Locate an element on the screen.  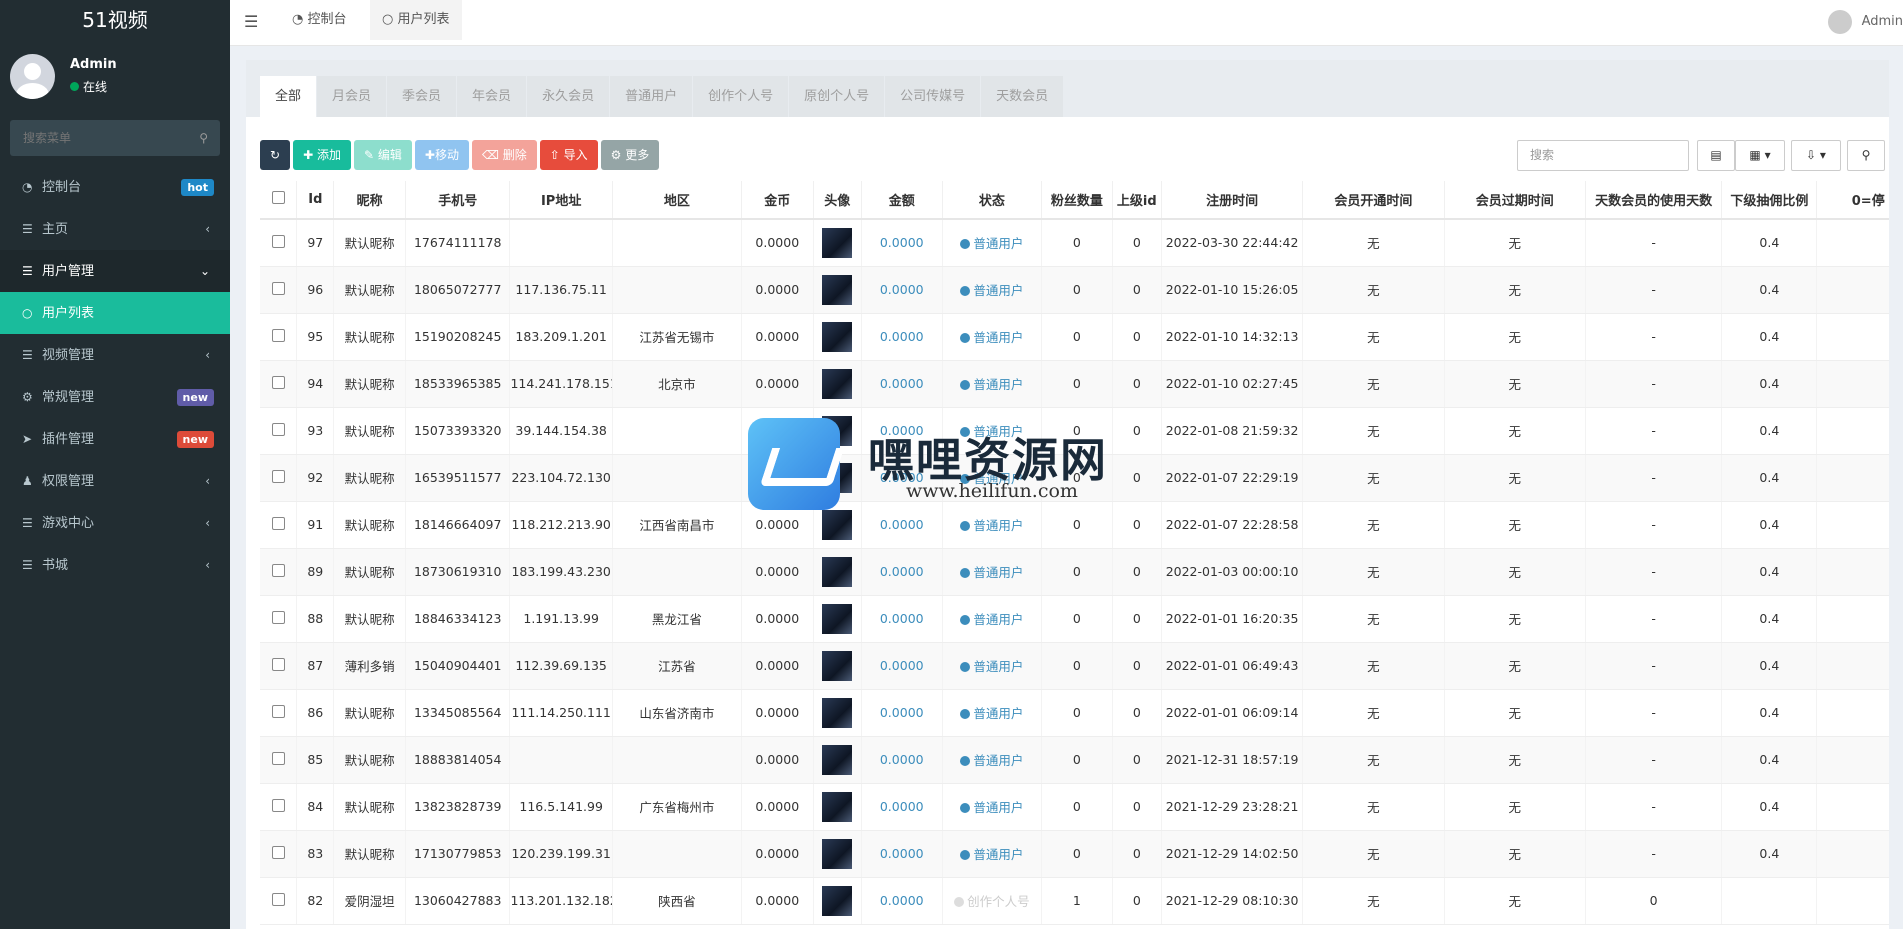
move-button: ✚移动 is located at coordinates (441, 155).